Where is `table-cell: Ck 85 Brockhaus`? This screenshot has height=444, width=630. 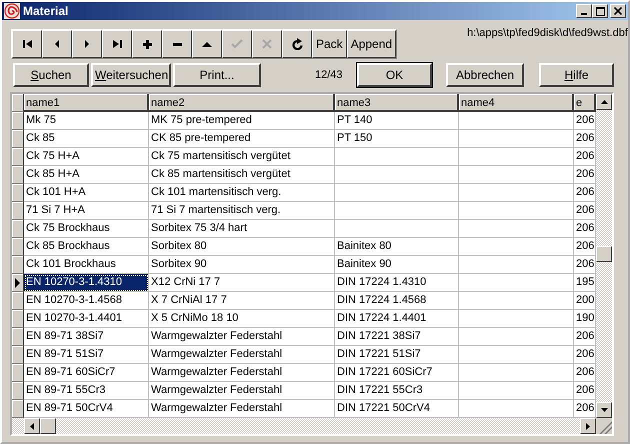 table-cell: Ck 85 Brockhaus is located at coordinates (86, 247).